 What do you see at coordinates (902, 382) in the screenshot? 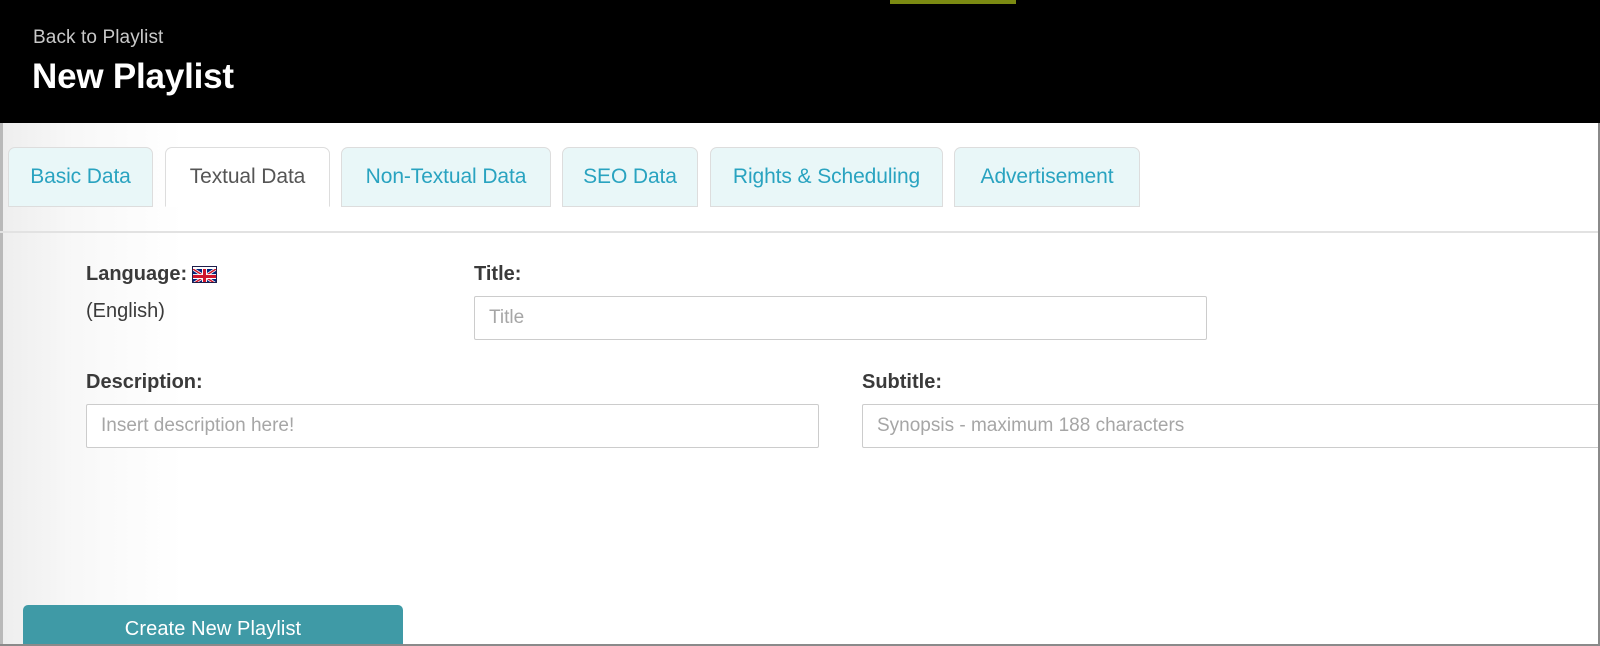
I see `subtitle-label: Subtitle:` at bounding box center [902, 382].